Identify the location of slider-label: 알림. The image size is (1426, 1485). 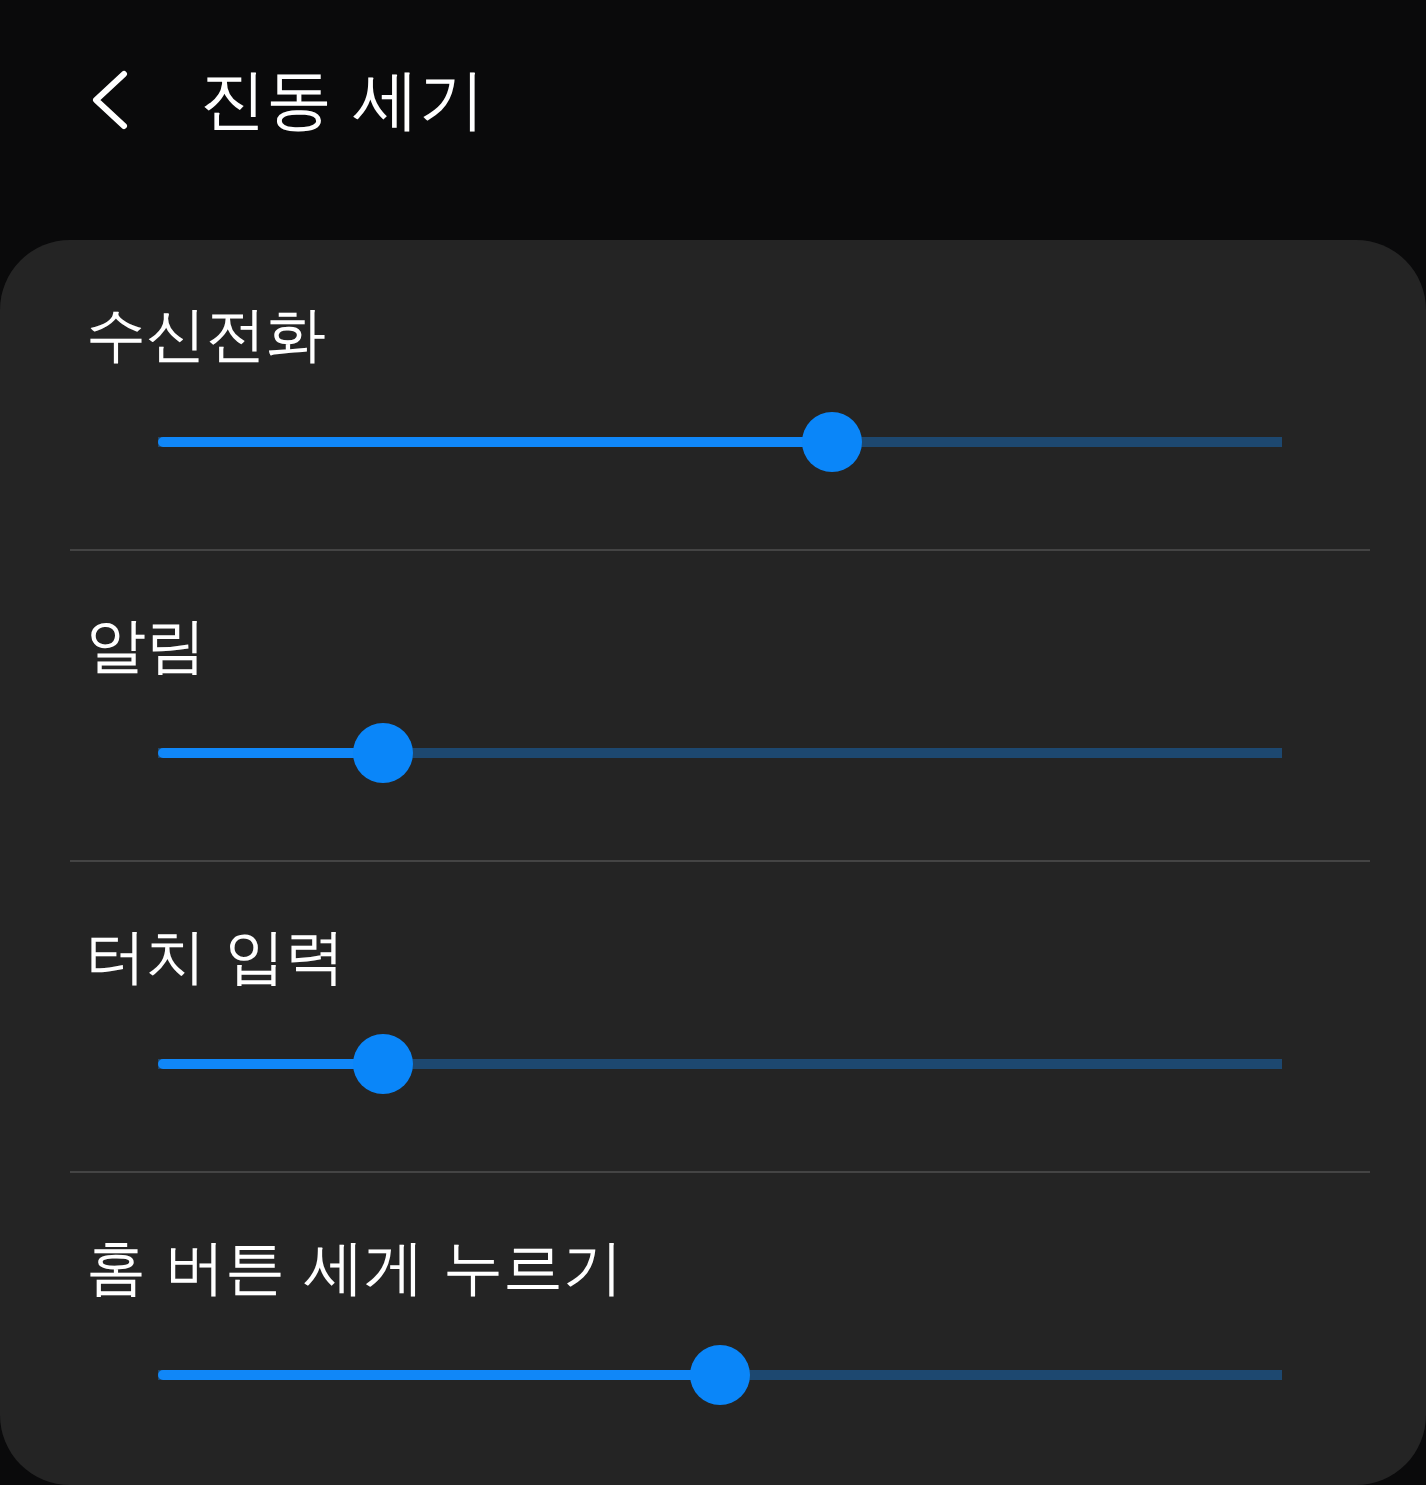
(146, 645).